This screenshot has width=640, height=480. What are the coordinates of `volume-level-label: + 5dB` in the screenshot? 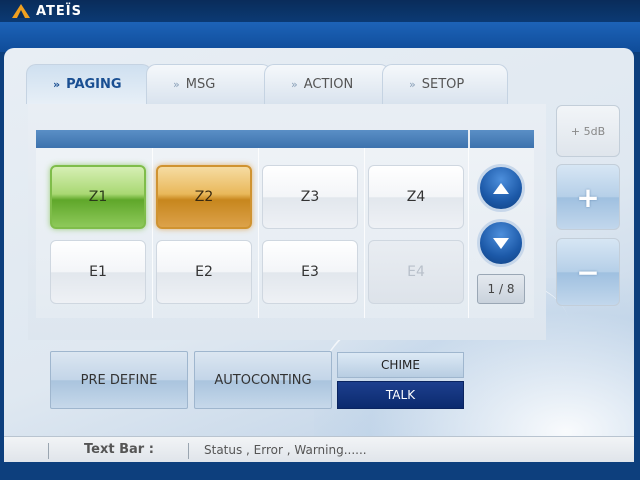 It's located at (588, 131).